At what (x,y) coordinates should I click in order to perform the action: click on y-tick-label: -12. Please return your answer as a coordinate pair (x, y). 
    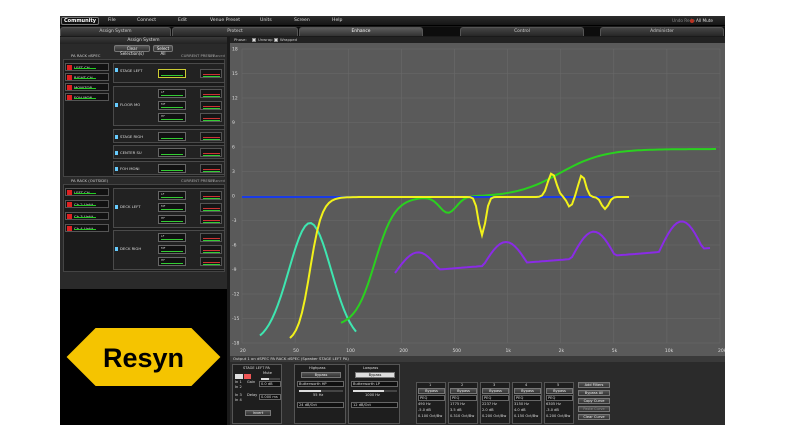
    Looking at the image, I should click on (235, 295).